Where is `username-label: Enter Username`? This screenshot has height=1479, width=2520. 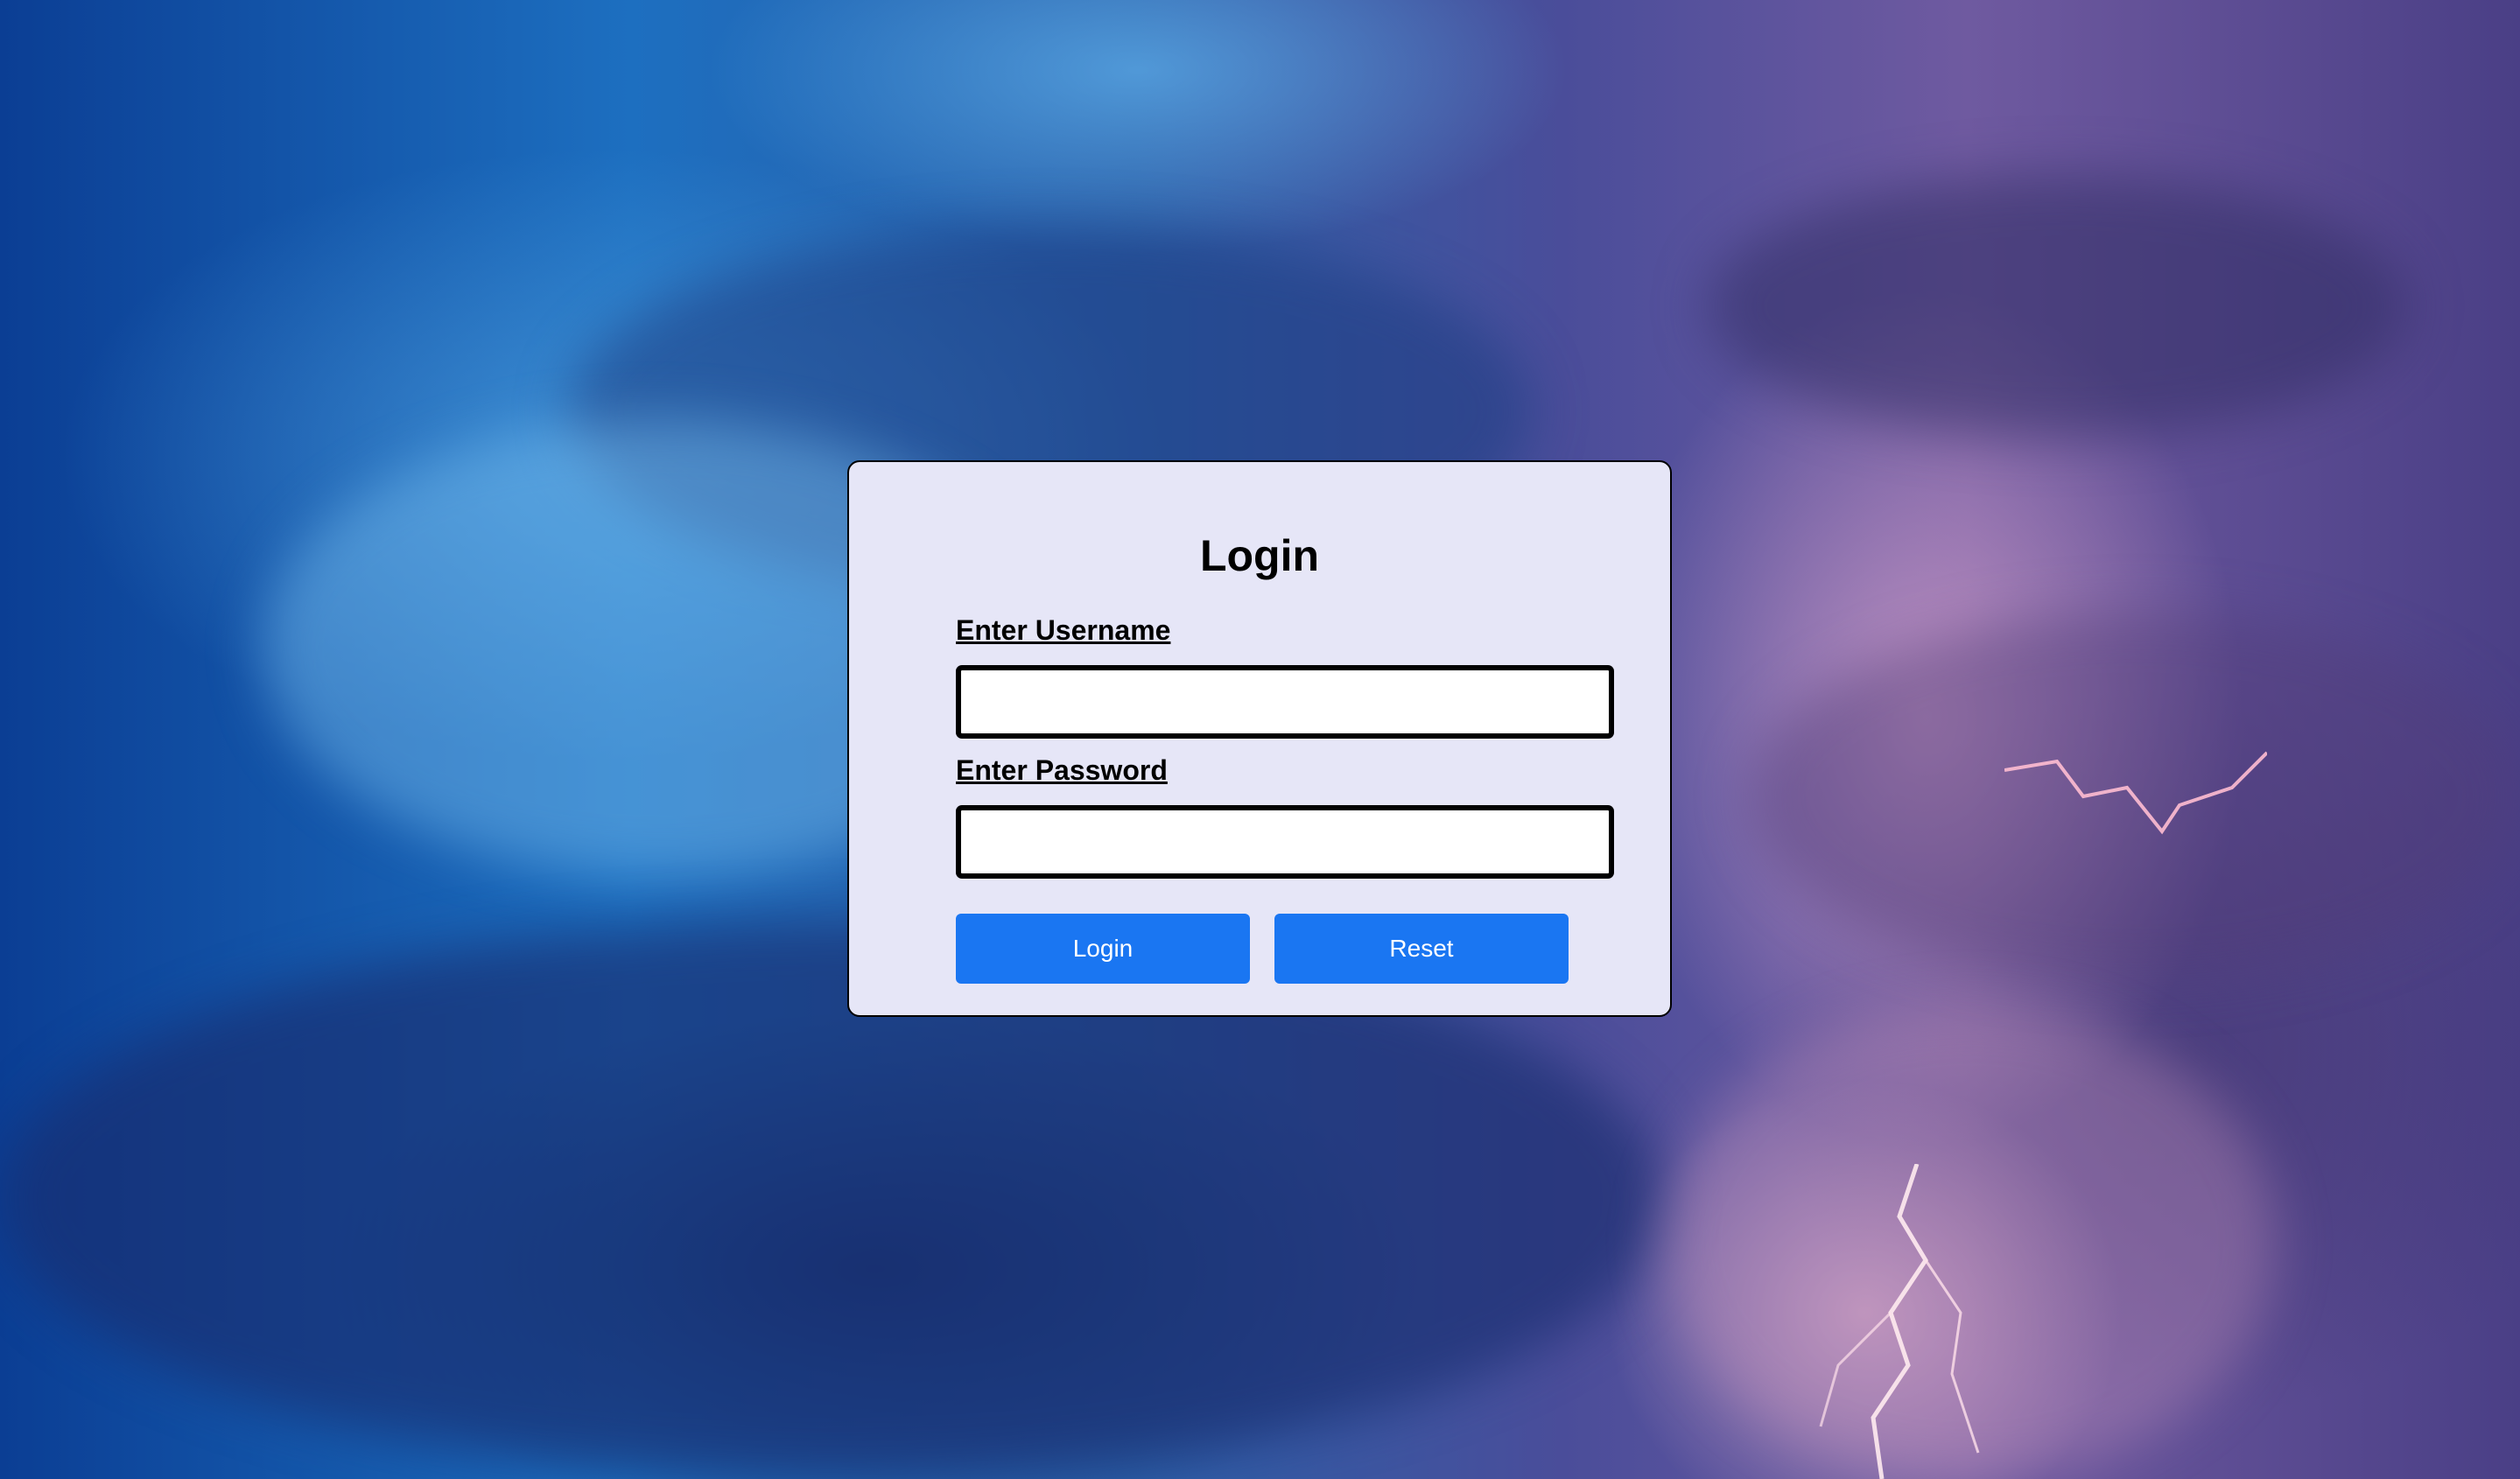
username-label: Enter Username is located at coordinates (1063, 630).